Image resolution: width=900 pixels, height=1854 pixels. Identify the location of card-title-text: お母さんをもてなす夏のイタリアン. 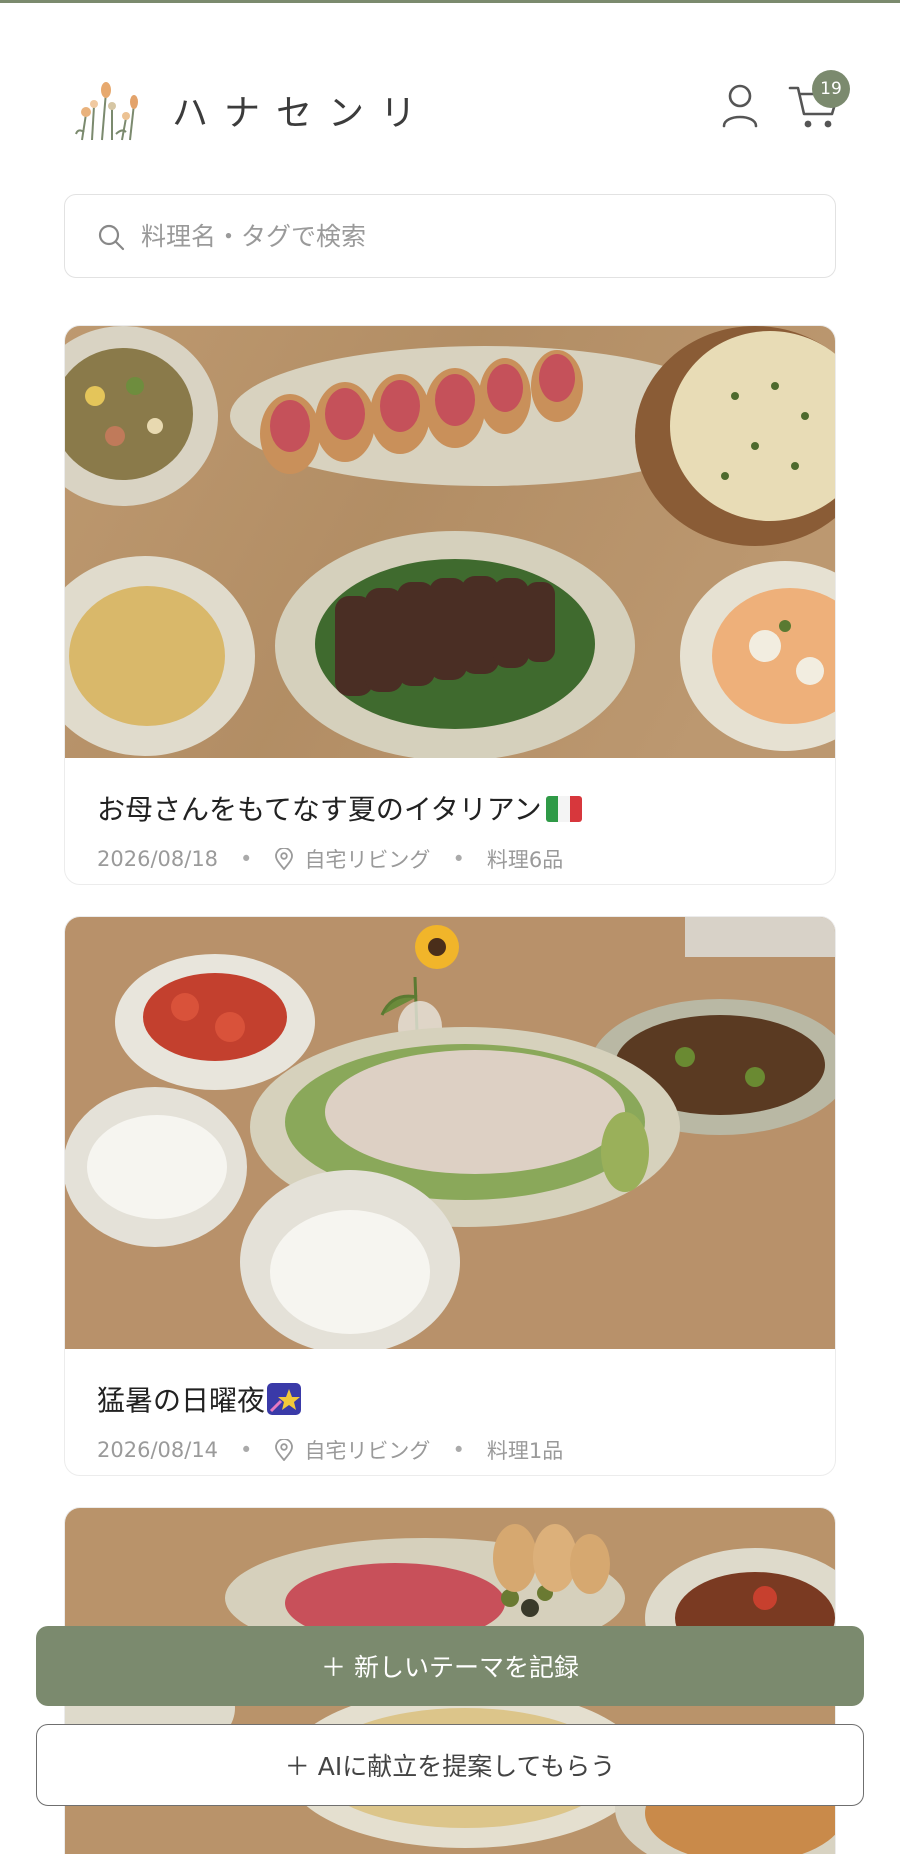
(319, 809).